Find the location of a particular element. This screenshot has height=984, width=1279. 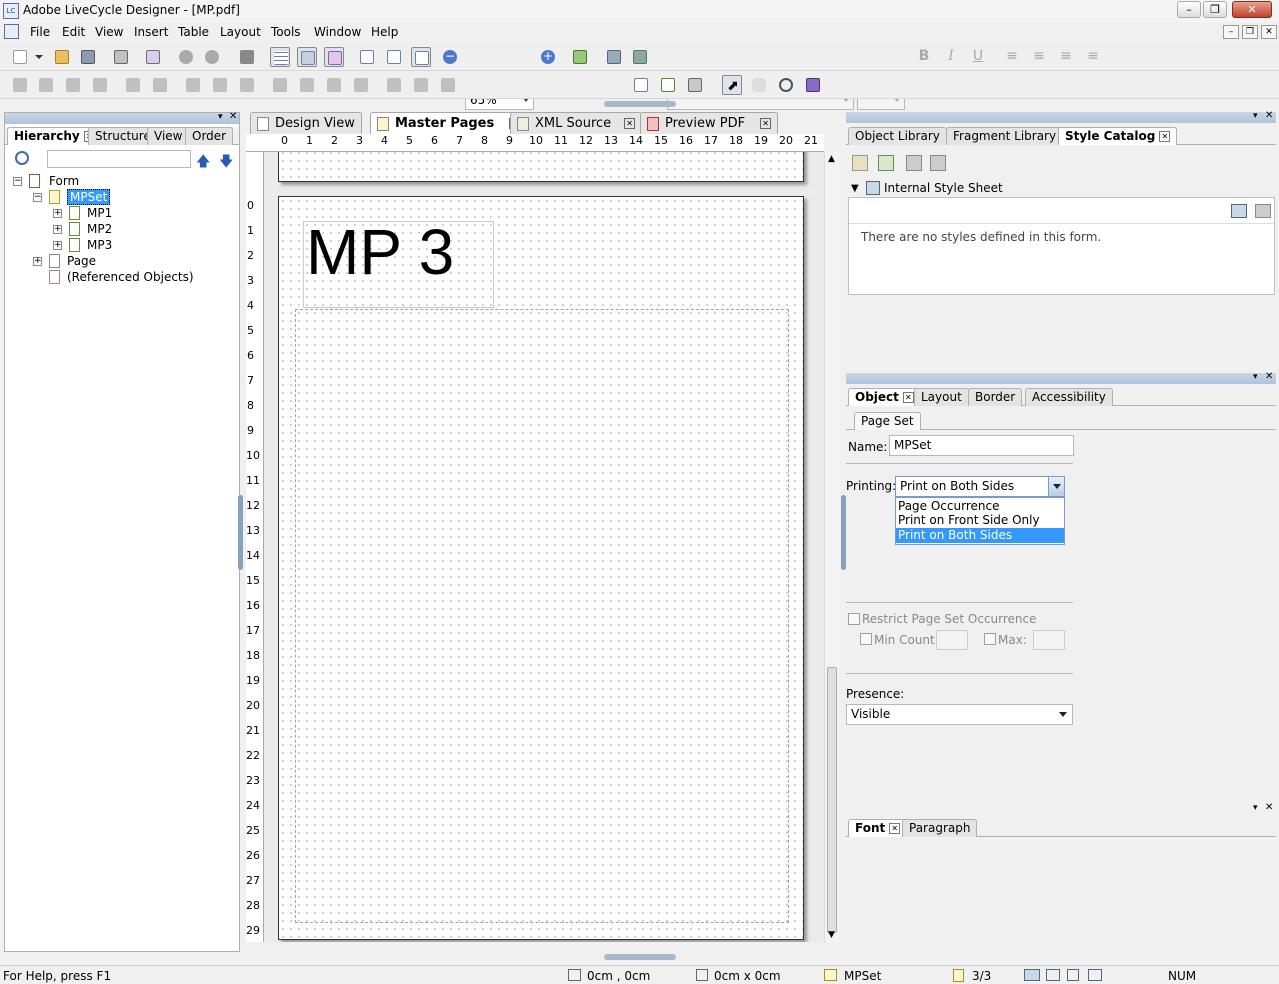

search-down-icon: 🡇 is located at coordinates (226, 163).